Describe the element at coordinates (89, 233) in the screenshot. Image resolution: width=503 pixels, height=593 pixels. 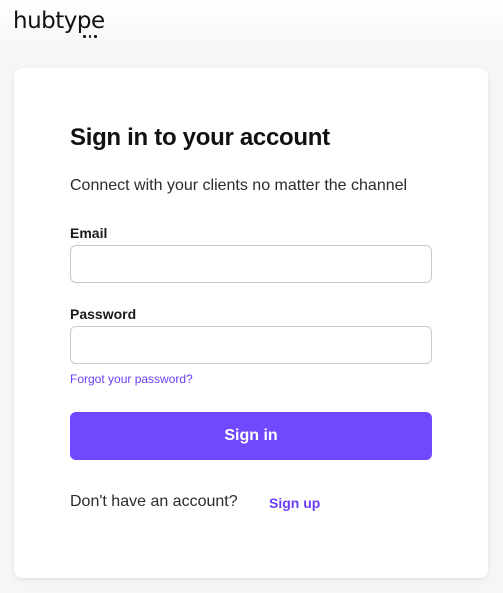
I see `email-label: Email` at that location.